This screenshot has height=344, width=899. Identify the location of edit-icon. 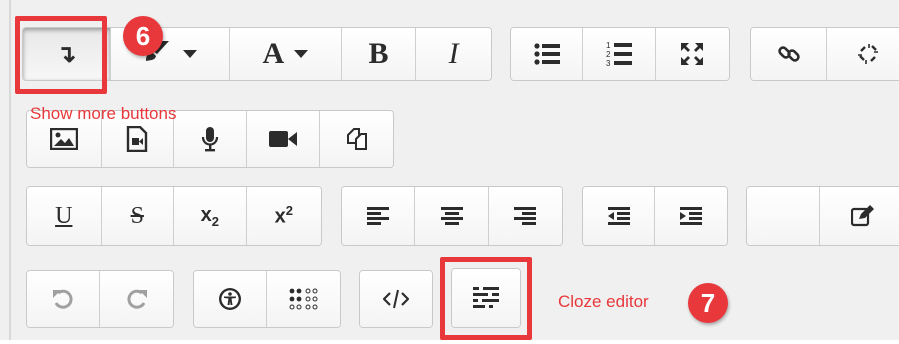
(862, 216).